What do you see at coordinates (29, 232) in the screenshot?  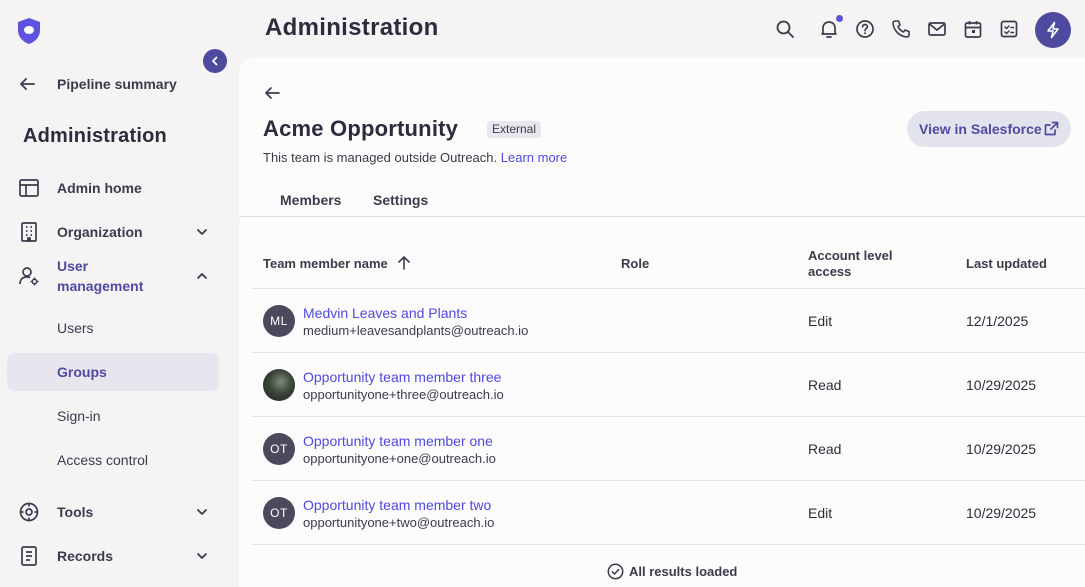 I see `building-icon` at bounding box center [29, 232].